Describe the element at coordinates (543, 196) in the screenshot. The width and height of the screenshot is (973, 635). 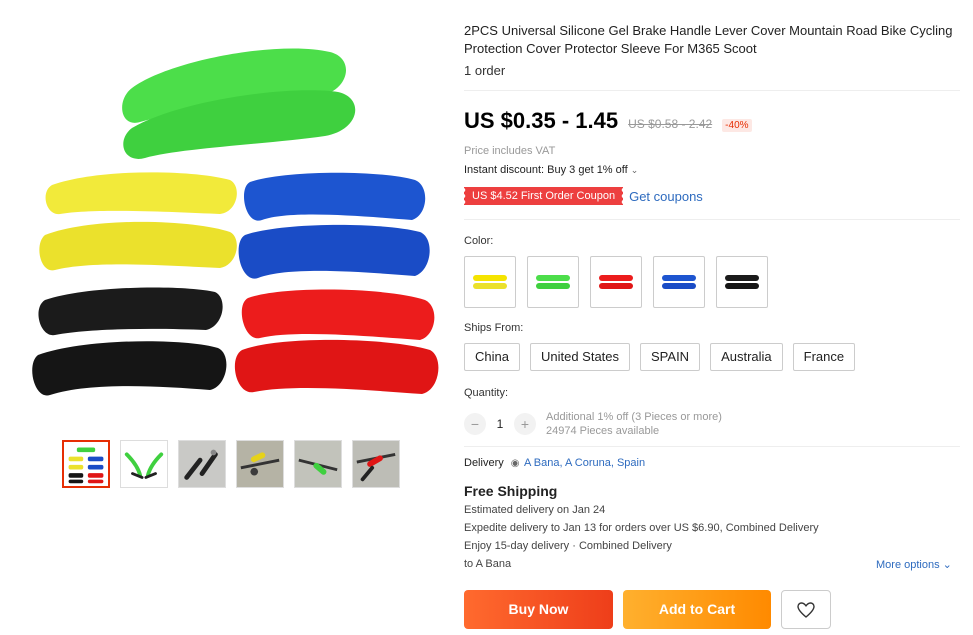
I see `first-order-coupon: US $4.52 First Order Coupon` at that location.